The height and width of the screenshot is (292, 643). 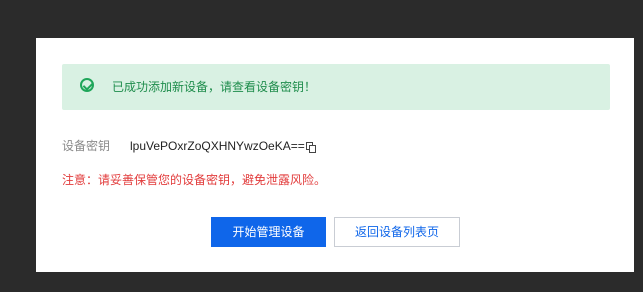 I want to click on device-key-label: 设备密钥, so click(x=86, y=146).